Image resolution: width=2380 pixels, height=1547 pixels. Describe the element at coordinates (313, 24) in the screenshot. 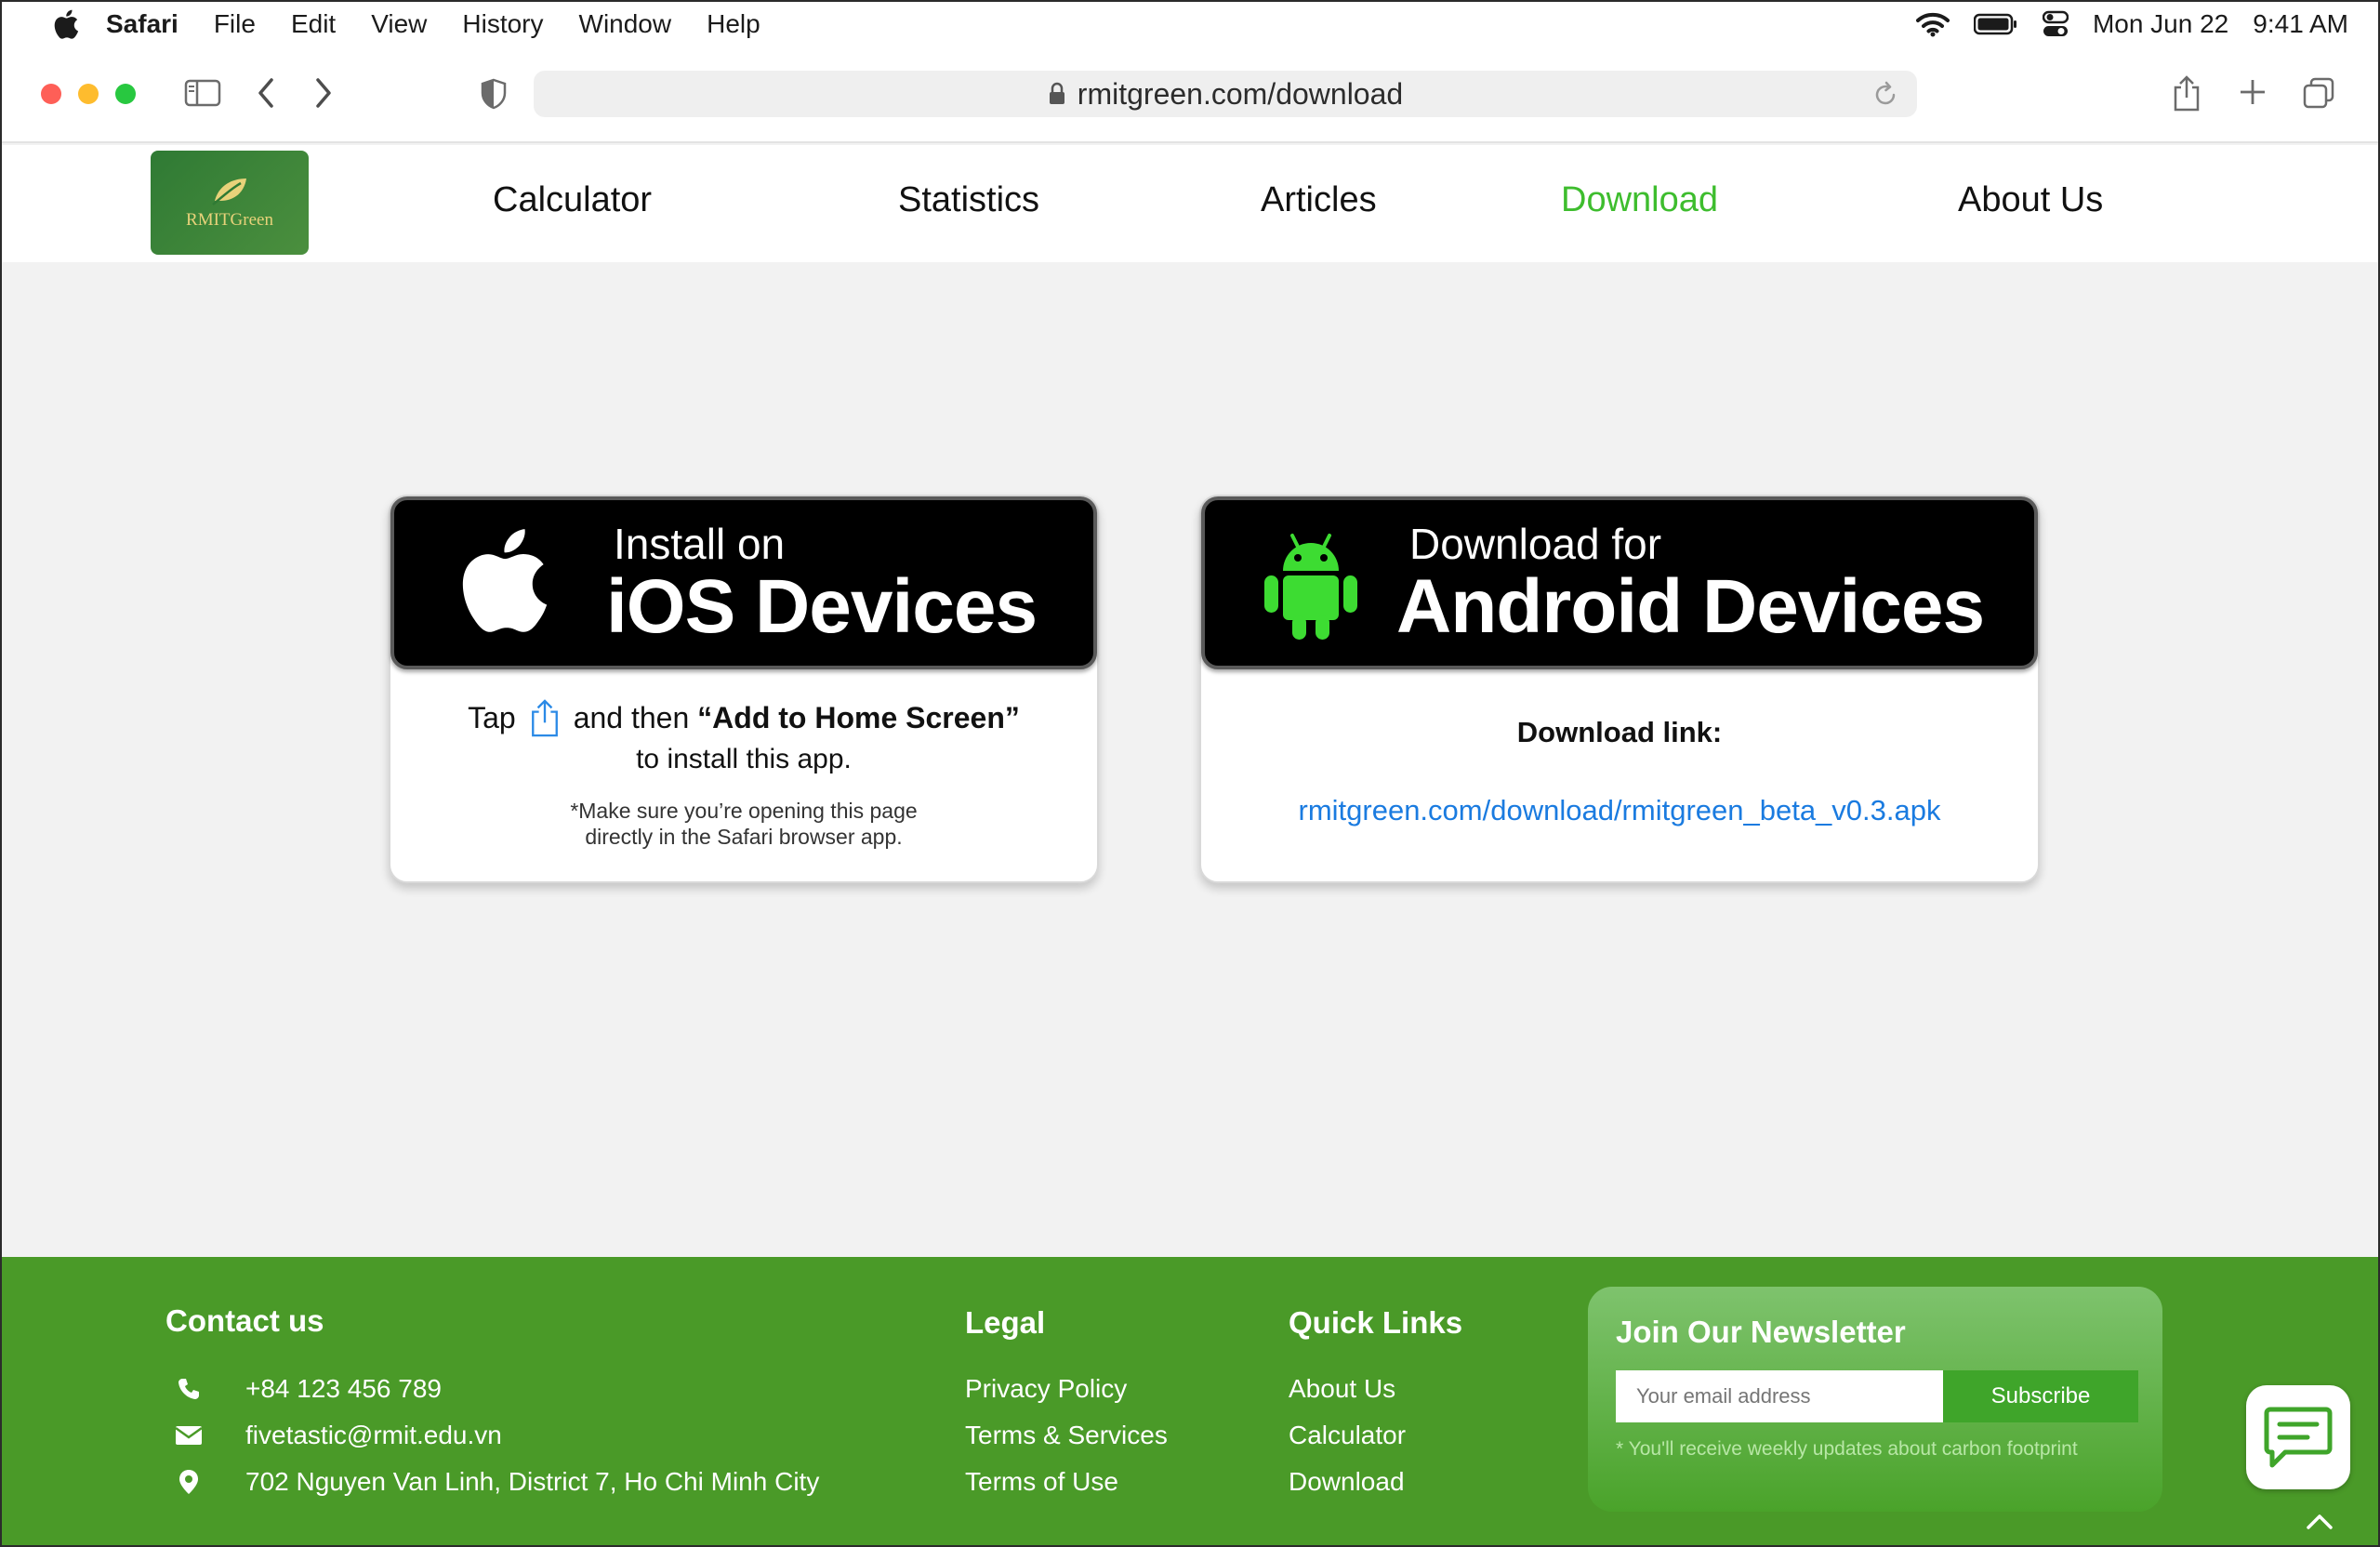

I see `menu-edit: Edit` at that location.